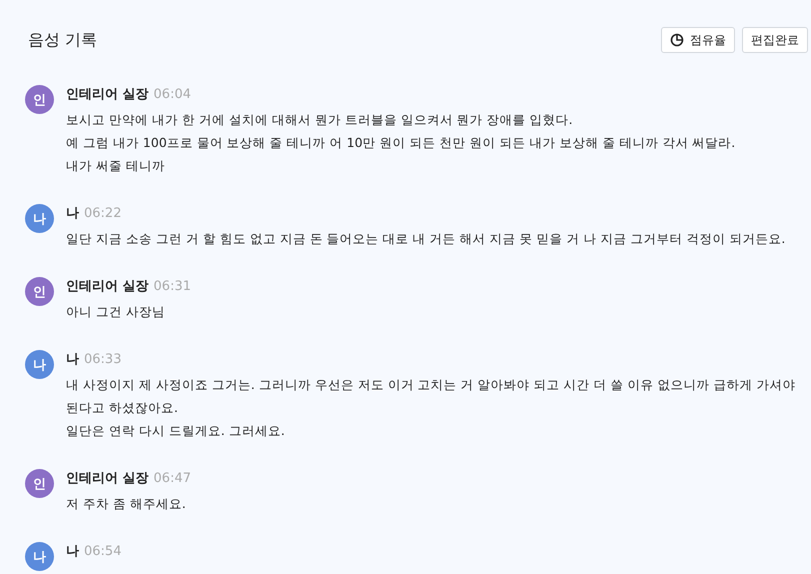  I want to click on timestamp: 06:54, so click(103, 551).